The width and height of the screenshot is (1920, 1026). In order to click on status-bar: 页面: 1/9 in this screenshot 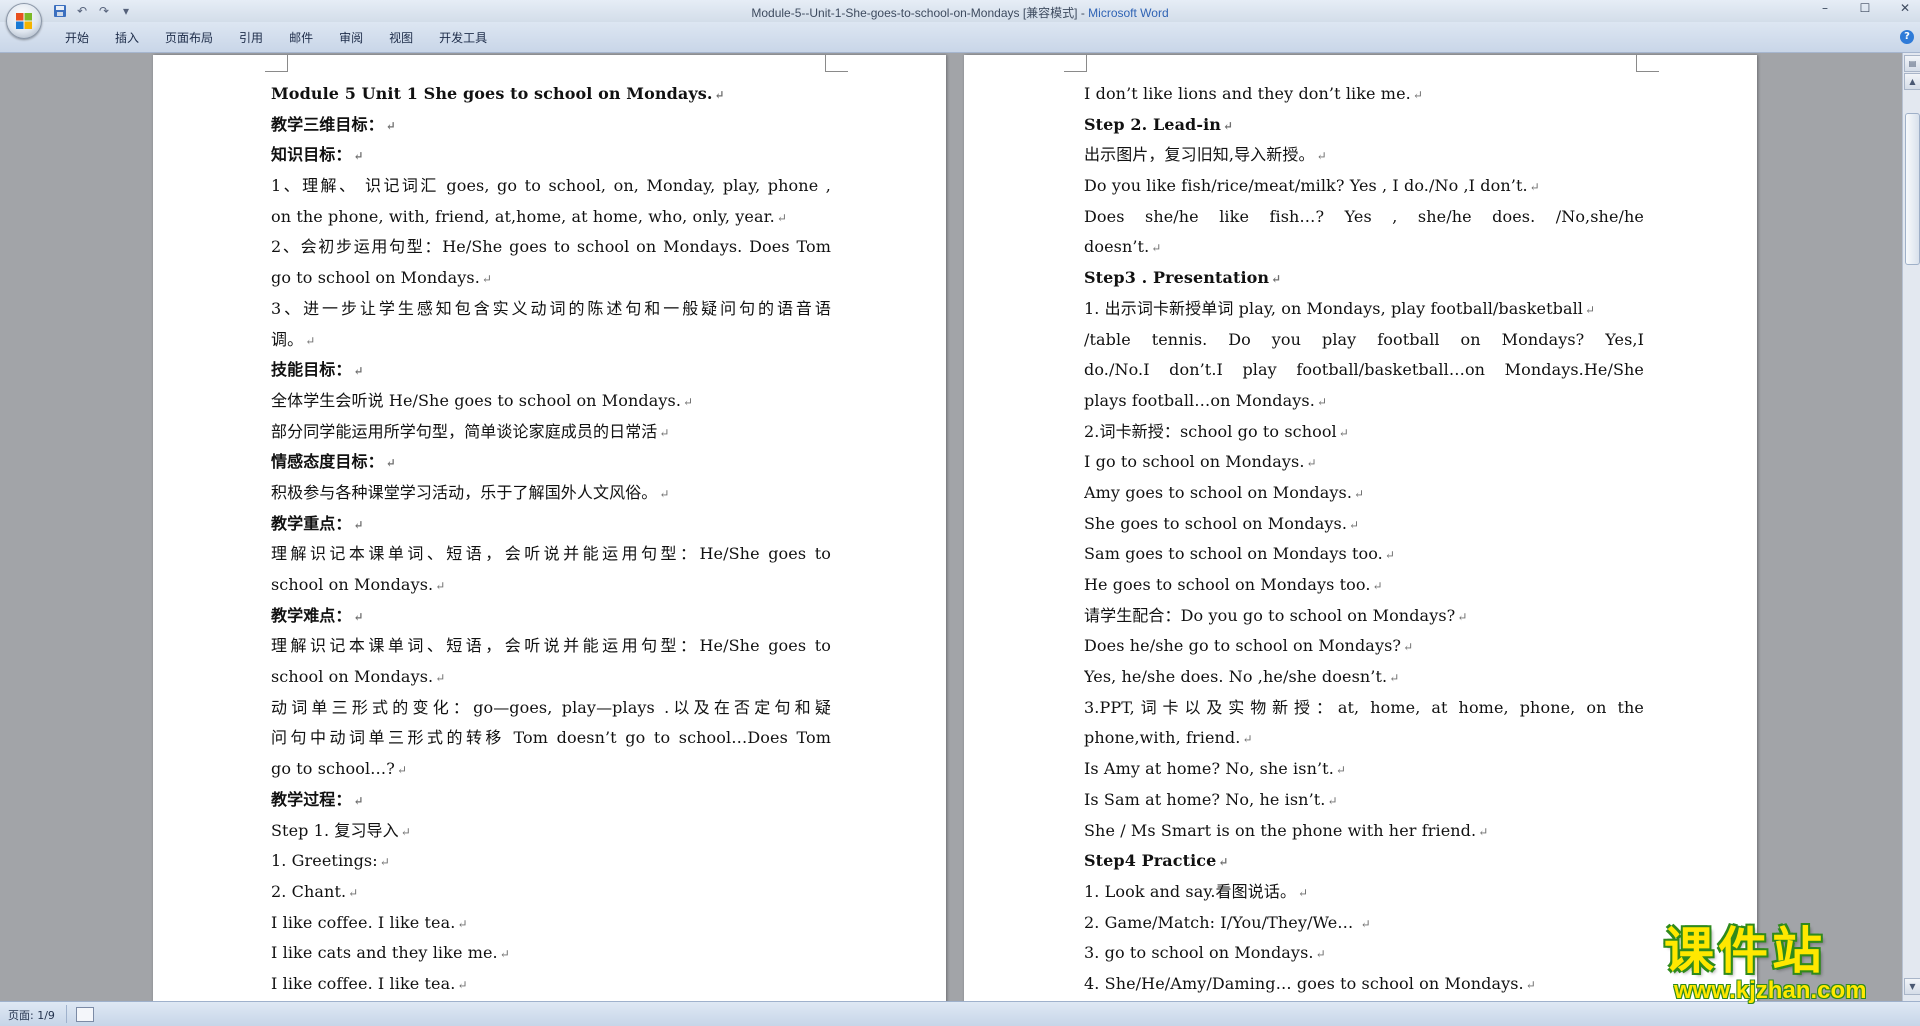, I will do `click(960, 1013)`.